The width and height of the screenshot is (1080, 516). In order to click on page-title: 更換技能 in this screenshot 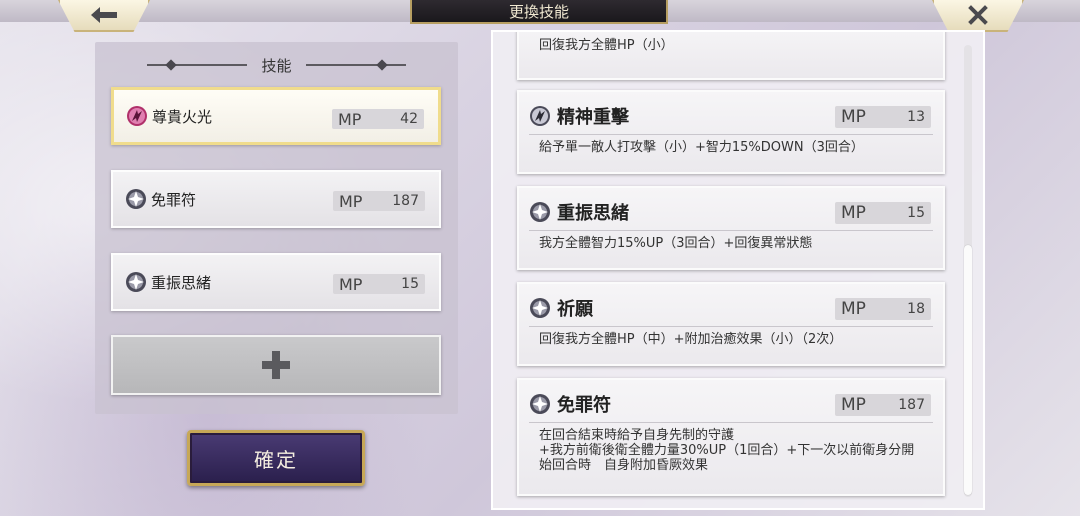, I will do `click(539, 12)`.